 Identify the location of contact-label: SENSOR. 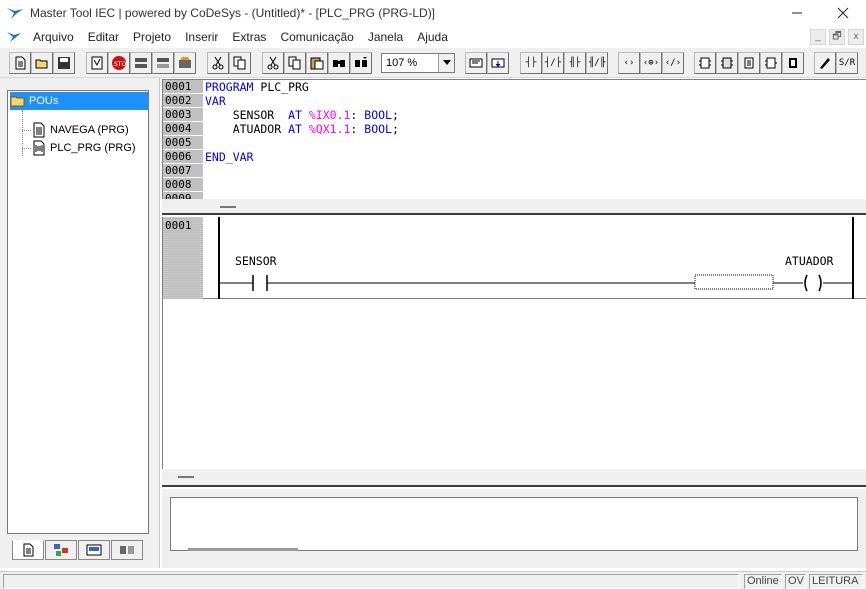
(256, 261).